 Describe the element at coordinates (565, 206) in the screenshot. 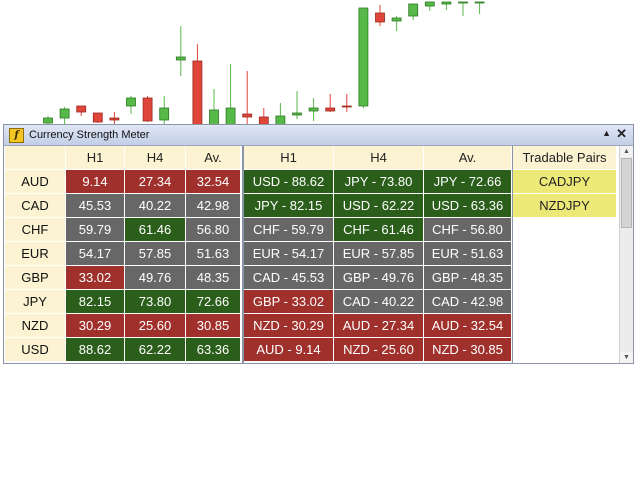

I see `tradable-pair-item: NZDJPY` at that location.